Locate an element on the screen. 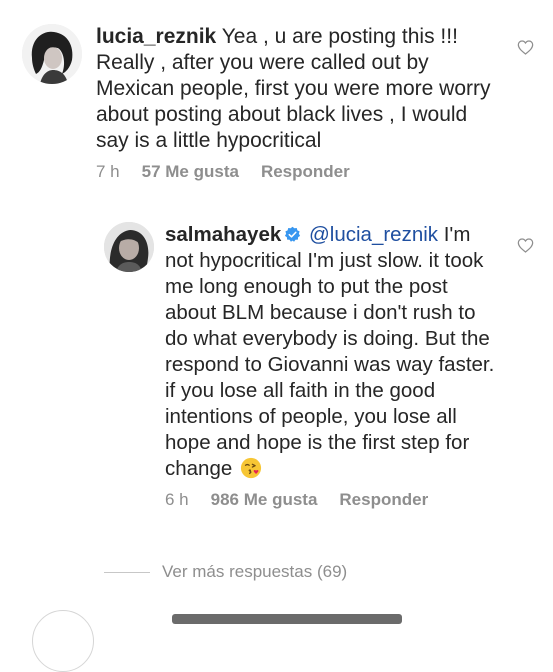 This screenshot has width=553, height=672. comment-meta: 7 h 57 Me gusta Responder is located at coordinates (299, 172).